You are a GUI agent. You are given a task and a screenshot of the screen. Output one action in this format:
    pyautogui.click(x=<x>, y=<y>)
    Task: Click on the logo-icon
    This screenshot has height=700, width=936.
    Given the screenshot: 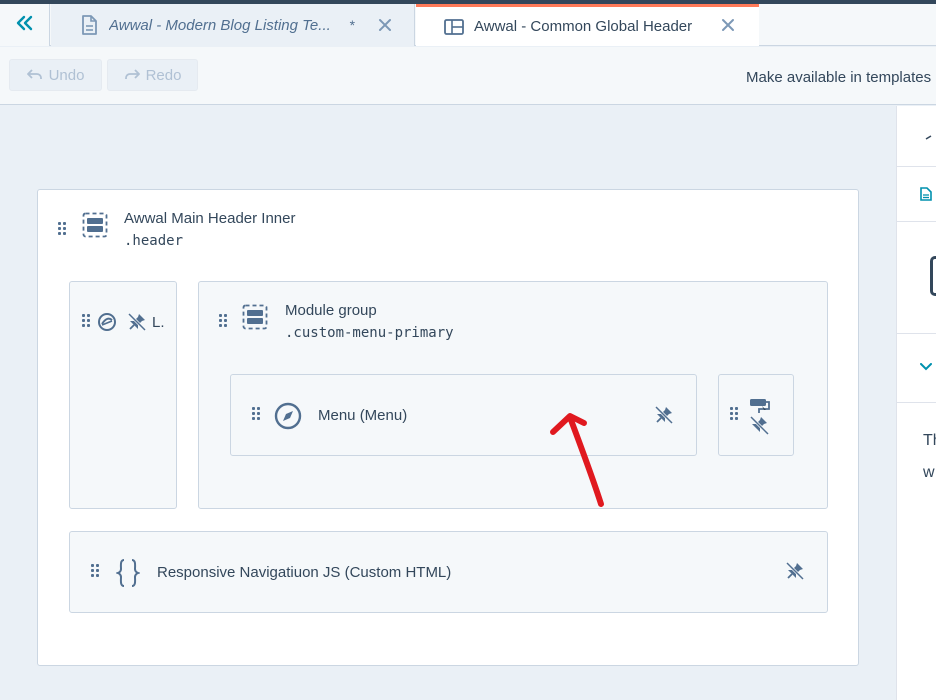 What is the action you would take?
    pyautogui.click(x=107, y=322)
    